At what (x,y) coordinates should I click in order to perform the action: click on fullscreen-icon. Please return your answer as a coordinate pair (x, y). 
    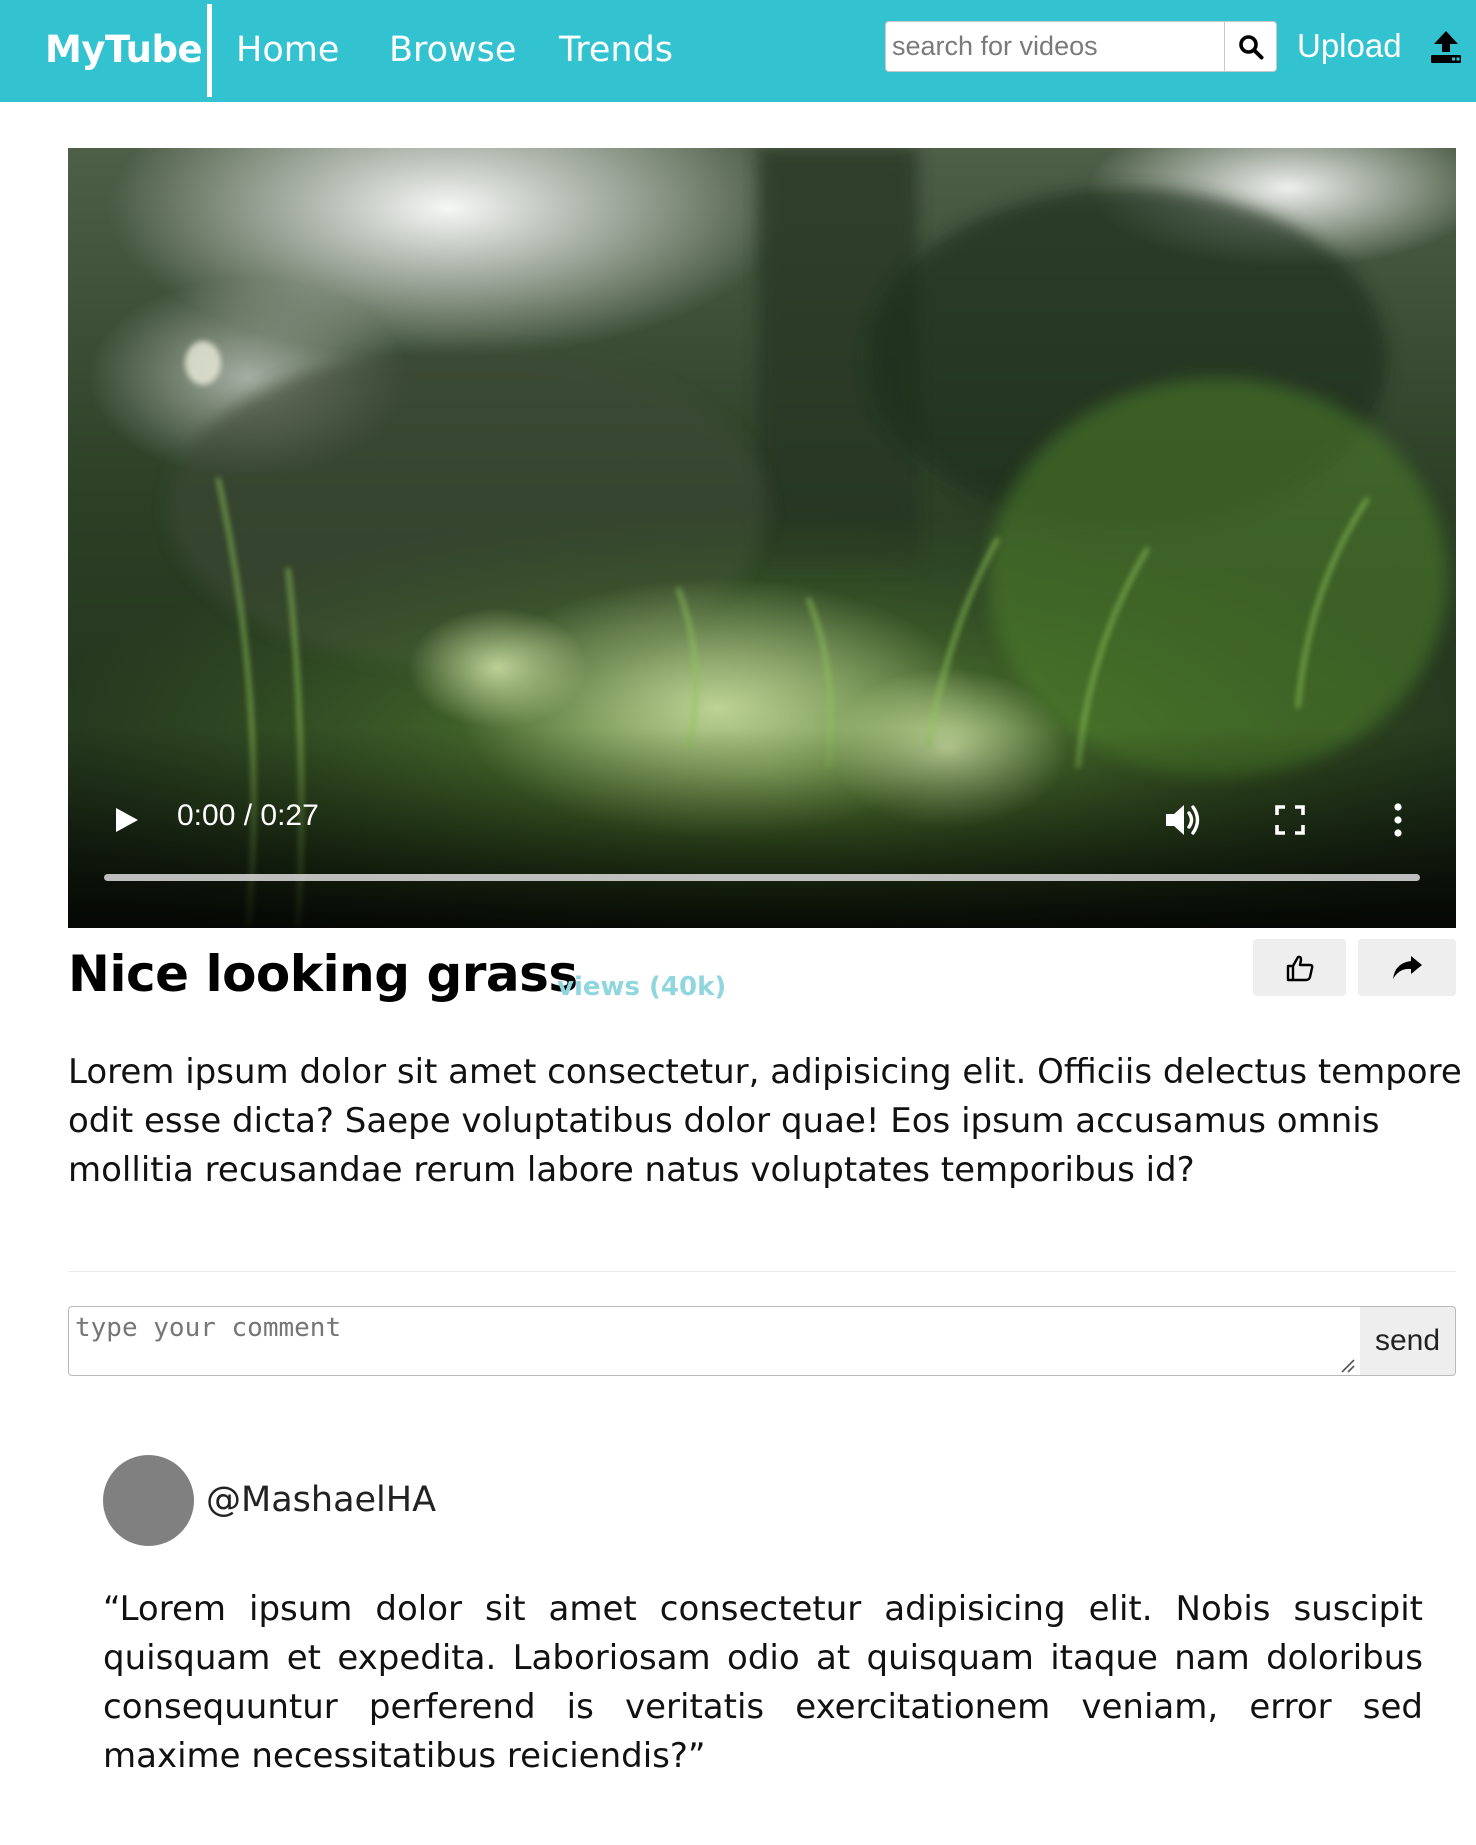
    Looking at the image, I should click on (1290, 820).